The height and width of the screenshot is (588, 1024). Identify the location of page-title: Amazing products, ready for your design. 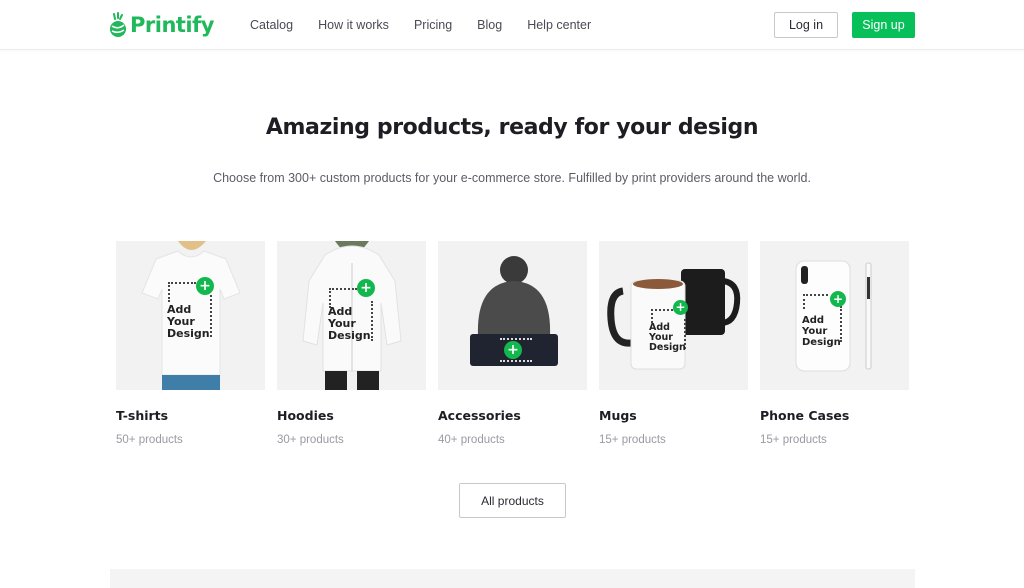
(512, 127).